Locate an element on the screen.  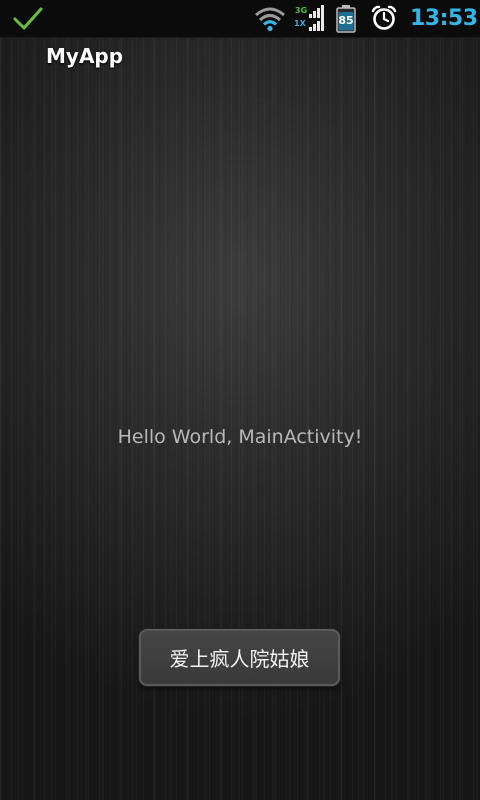
status-clock: 13:53 is located at coordinates (444, 18).